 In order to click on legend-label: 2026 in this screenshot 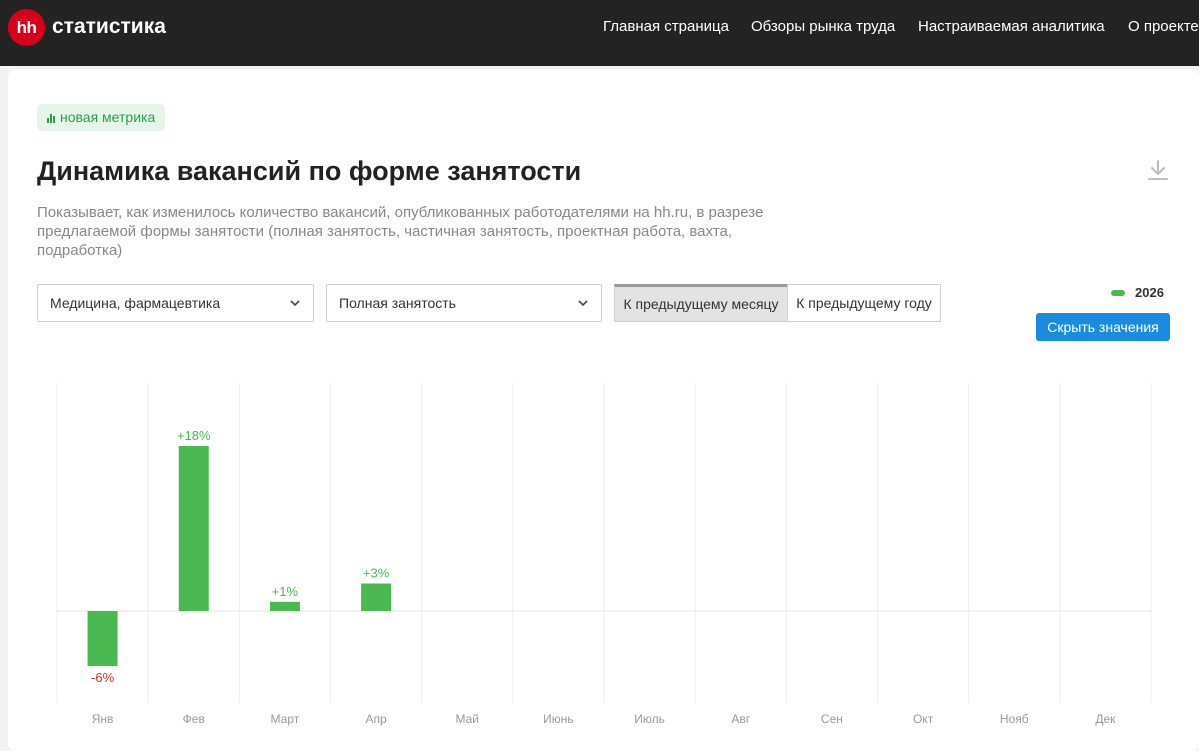, I will do `click(1149, 292)`.